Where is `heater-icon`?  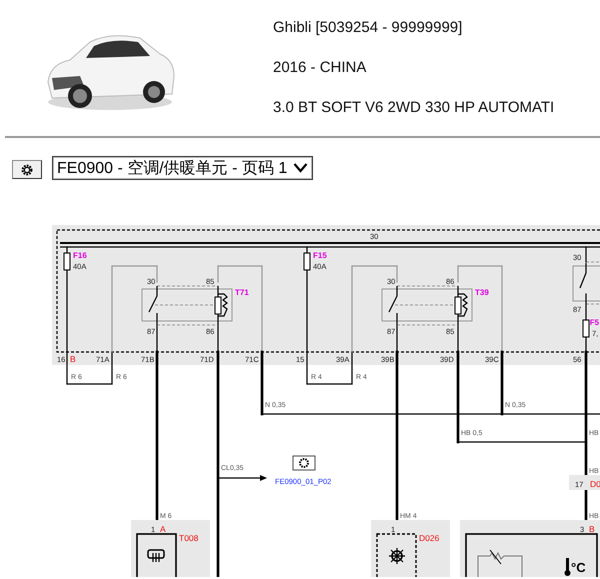
heater-icon is located at coordinates (156, 556).